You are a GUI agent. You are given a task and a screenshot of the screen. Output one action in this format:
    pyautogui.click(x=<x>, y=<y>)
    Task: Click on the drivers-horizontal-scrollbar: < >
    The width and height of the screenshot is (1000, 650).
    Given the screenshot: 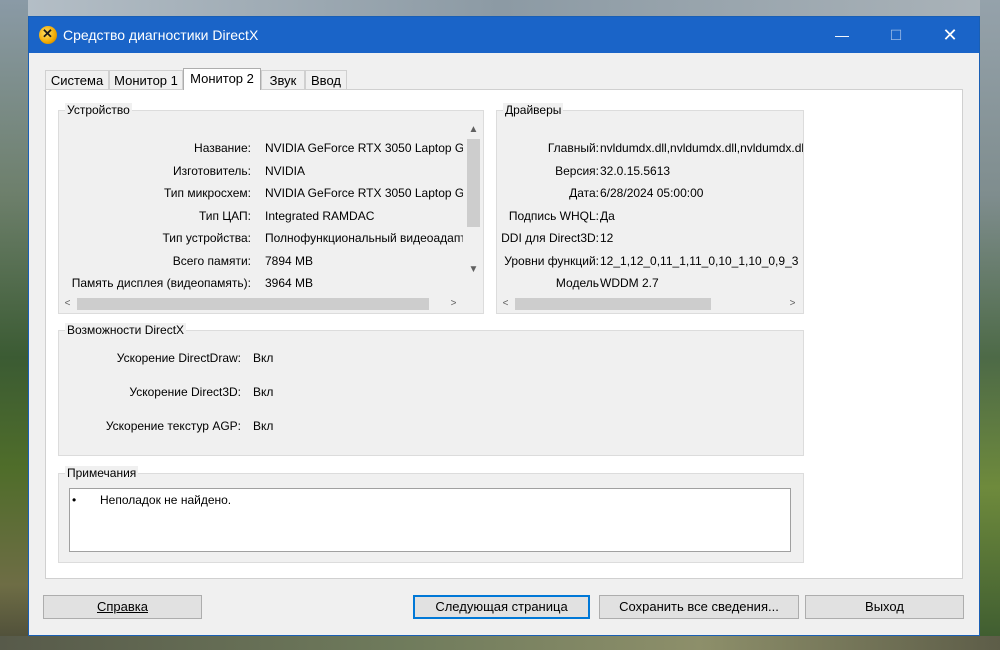 What is the action you would take?
    pyautogui.click(x=650, y=303)
    